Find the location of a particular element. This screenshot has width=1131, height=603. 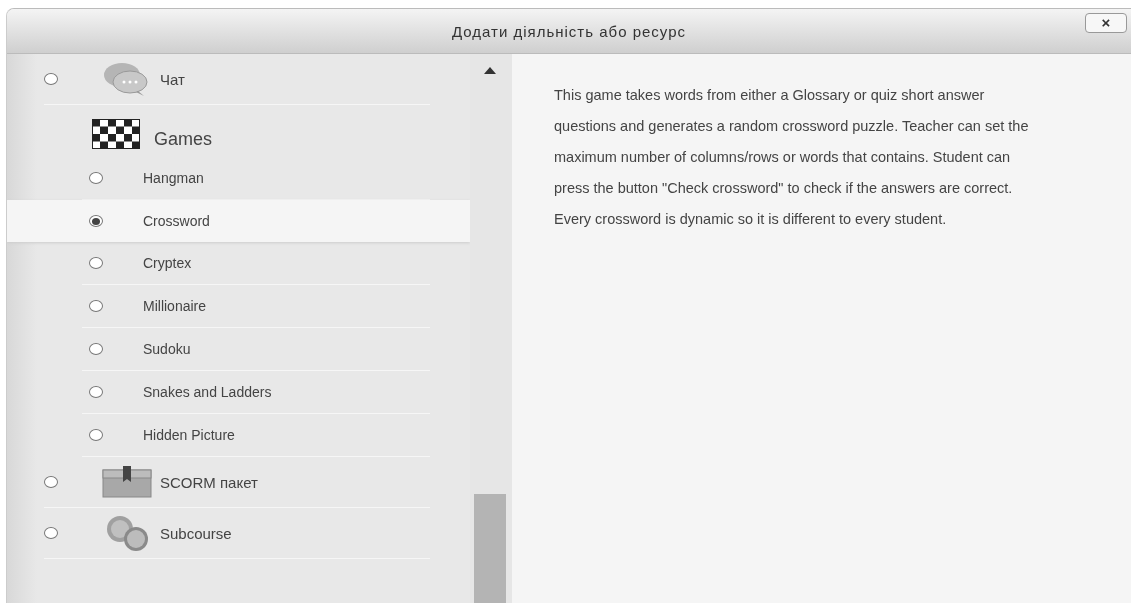

module-item: Hidden Picture is located at coordinates (256, 435).